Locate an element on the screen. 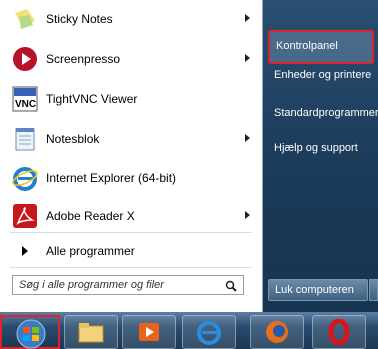  program-label: Notesblok is located at coordinates (73, 139).